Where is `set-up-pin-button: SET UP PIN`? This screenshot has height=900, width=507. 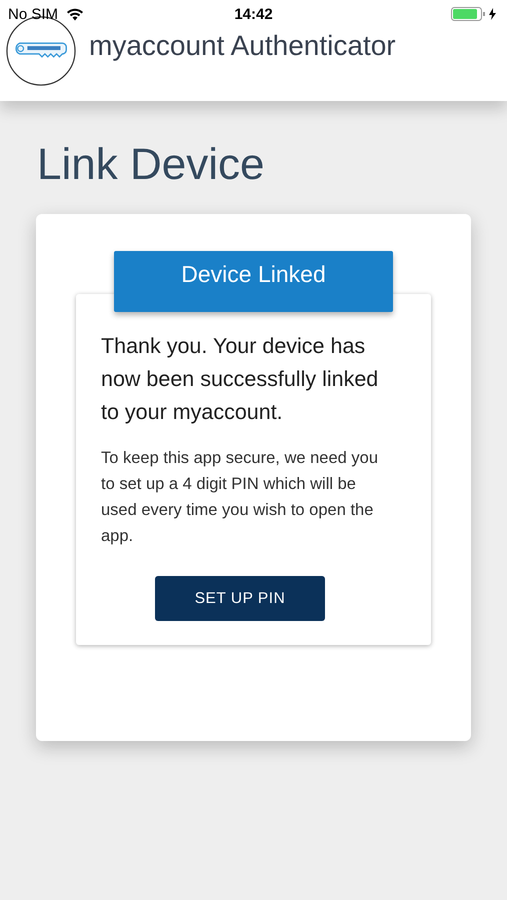 set-up-pin-button: SET UP PIN is located at coordinates (240, 598).